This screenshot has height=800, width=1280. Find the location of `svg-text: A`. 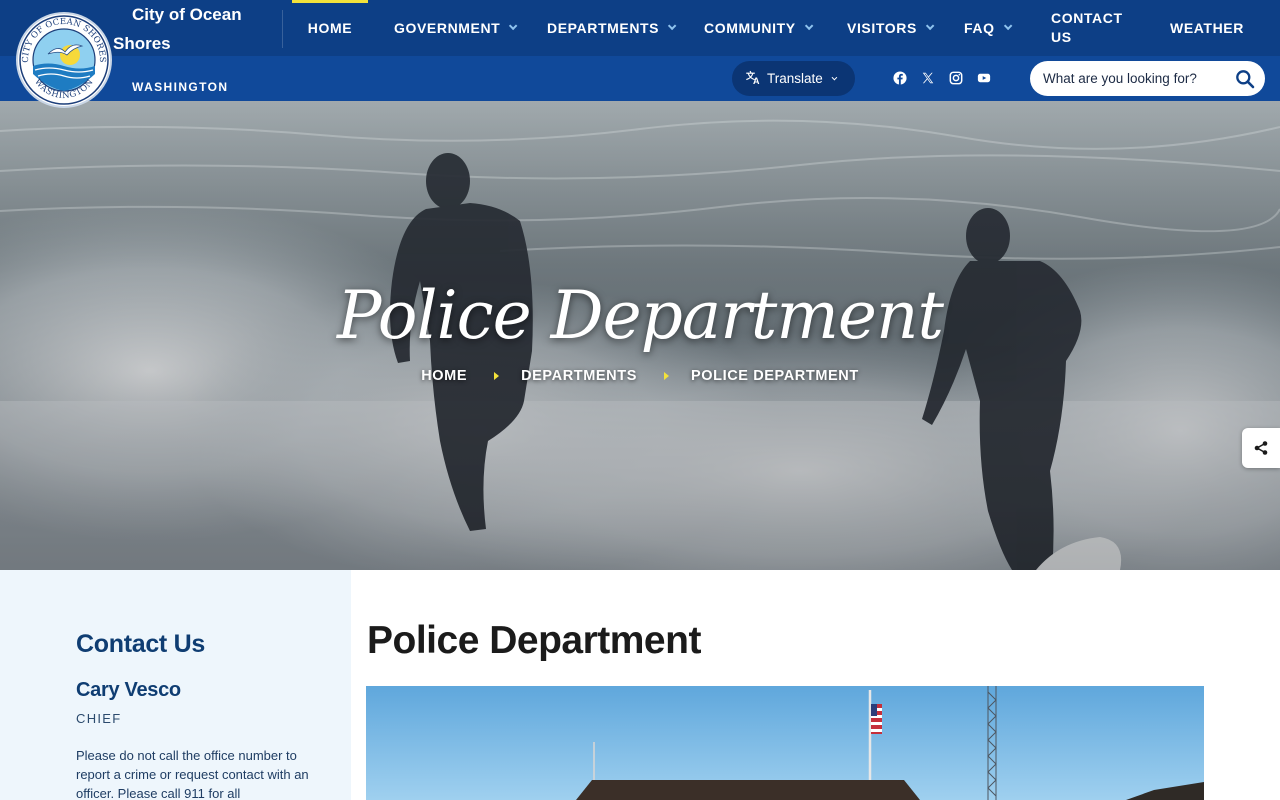

svg-text: A is located at coordinates (756, 80).